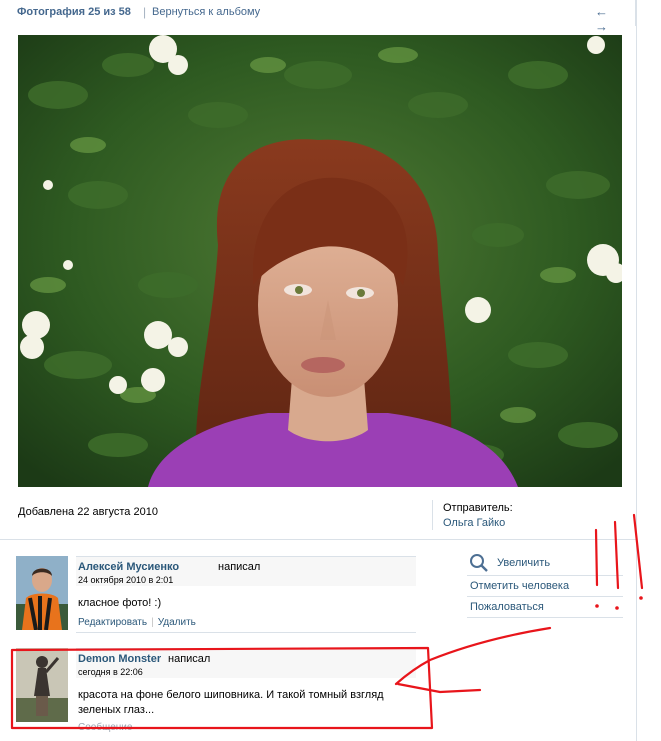 This screenshot has width=661, height=741. What do you see at coordinates (246, 632) in the screenshot?
I see `comment-divider` at bounding box center [246, 632].